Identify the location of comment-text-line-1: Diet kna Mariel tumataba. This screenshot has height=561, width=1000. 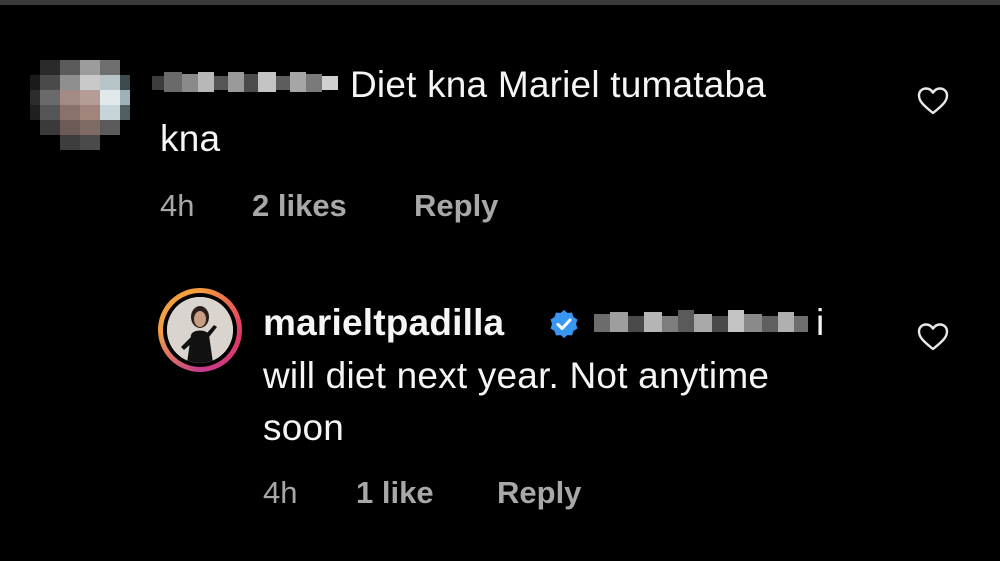
(558, 84).